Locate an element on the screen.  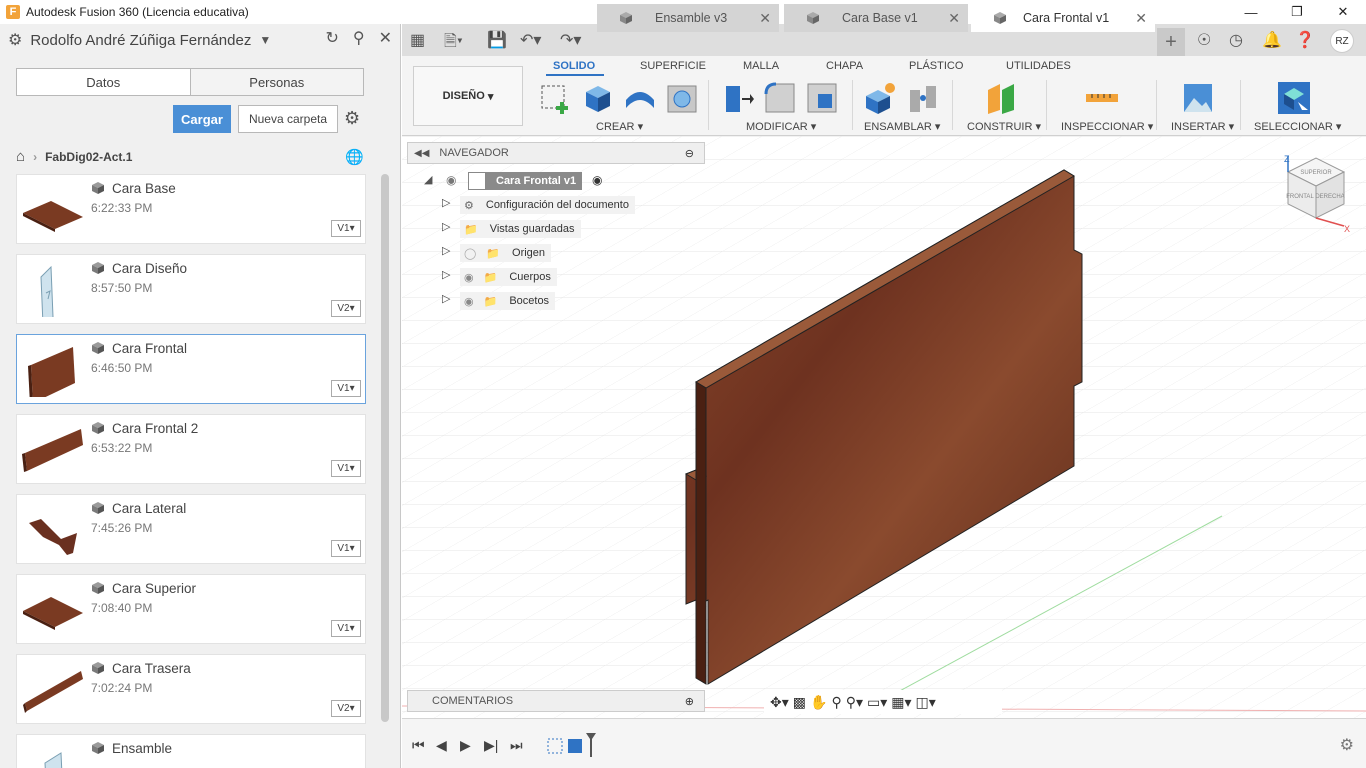
tree-item-origin: ◯ 📁 Origen is located at coordinates (506, 253).